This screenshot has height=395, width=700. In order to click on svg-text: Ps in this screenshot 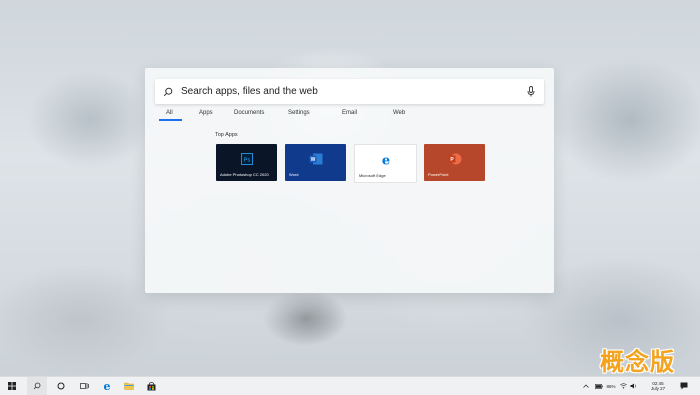, I will do `click(246, 160)`.